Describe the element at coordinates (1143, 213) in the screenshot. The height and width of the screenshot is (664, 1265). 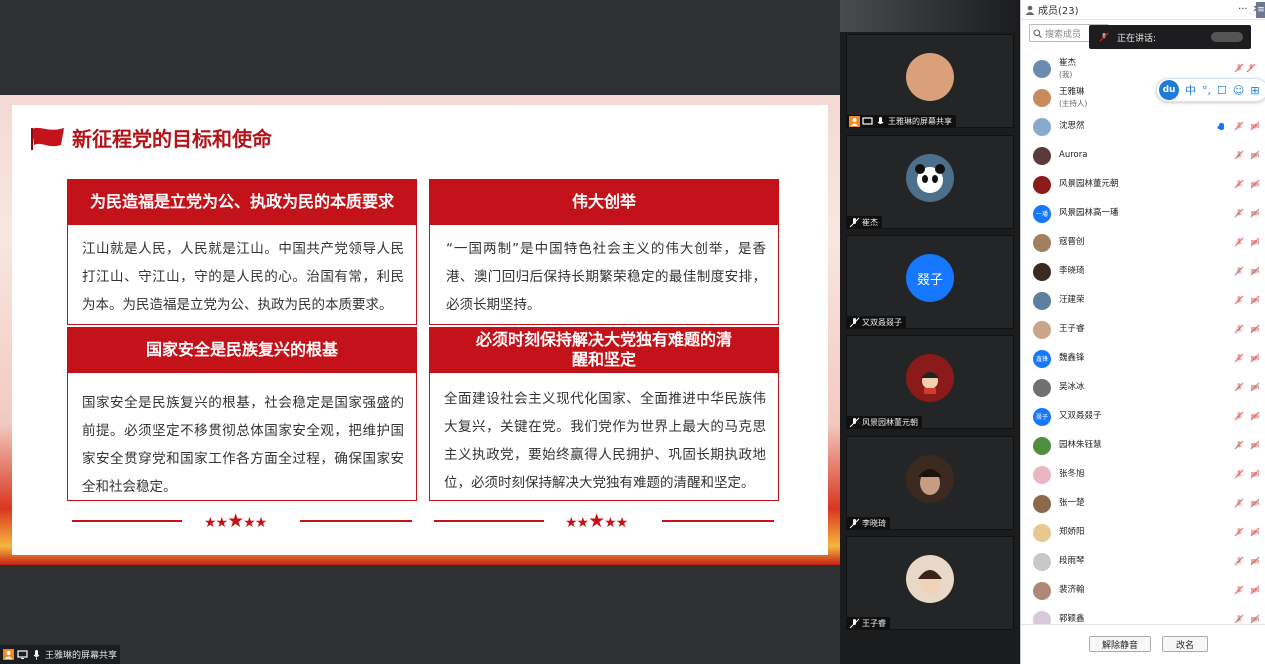
I see `member-row: 一璠 风景园林高一璠` at that location.